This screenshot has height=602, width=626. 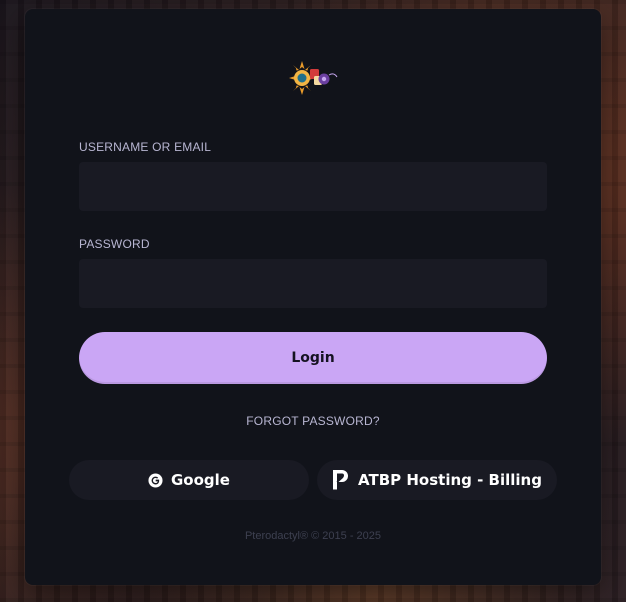 I want to click on password-label: PASSWORD, so click(x=114, y=244).